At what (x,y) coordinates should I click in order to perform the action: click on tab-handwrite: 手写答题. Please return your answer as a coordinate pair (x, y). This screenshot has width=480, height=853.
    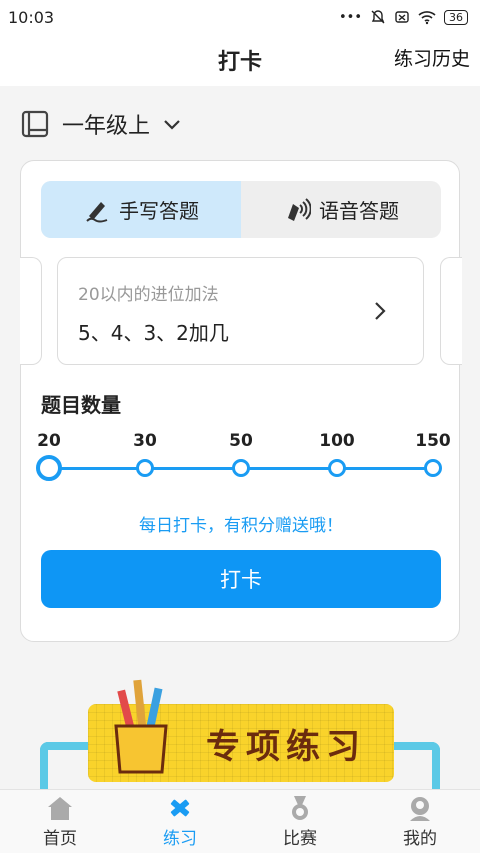
    Looking at the image, I should click on (141, 209).